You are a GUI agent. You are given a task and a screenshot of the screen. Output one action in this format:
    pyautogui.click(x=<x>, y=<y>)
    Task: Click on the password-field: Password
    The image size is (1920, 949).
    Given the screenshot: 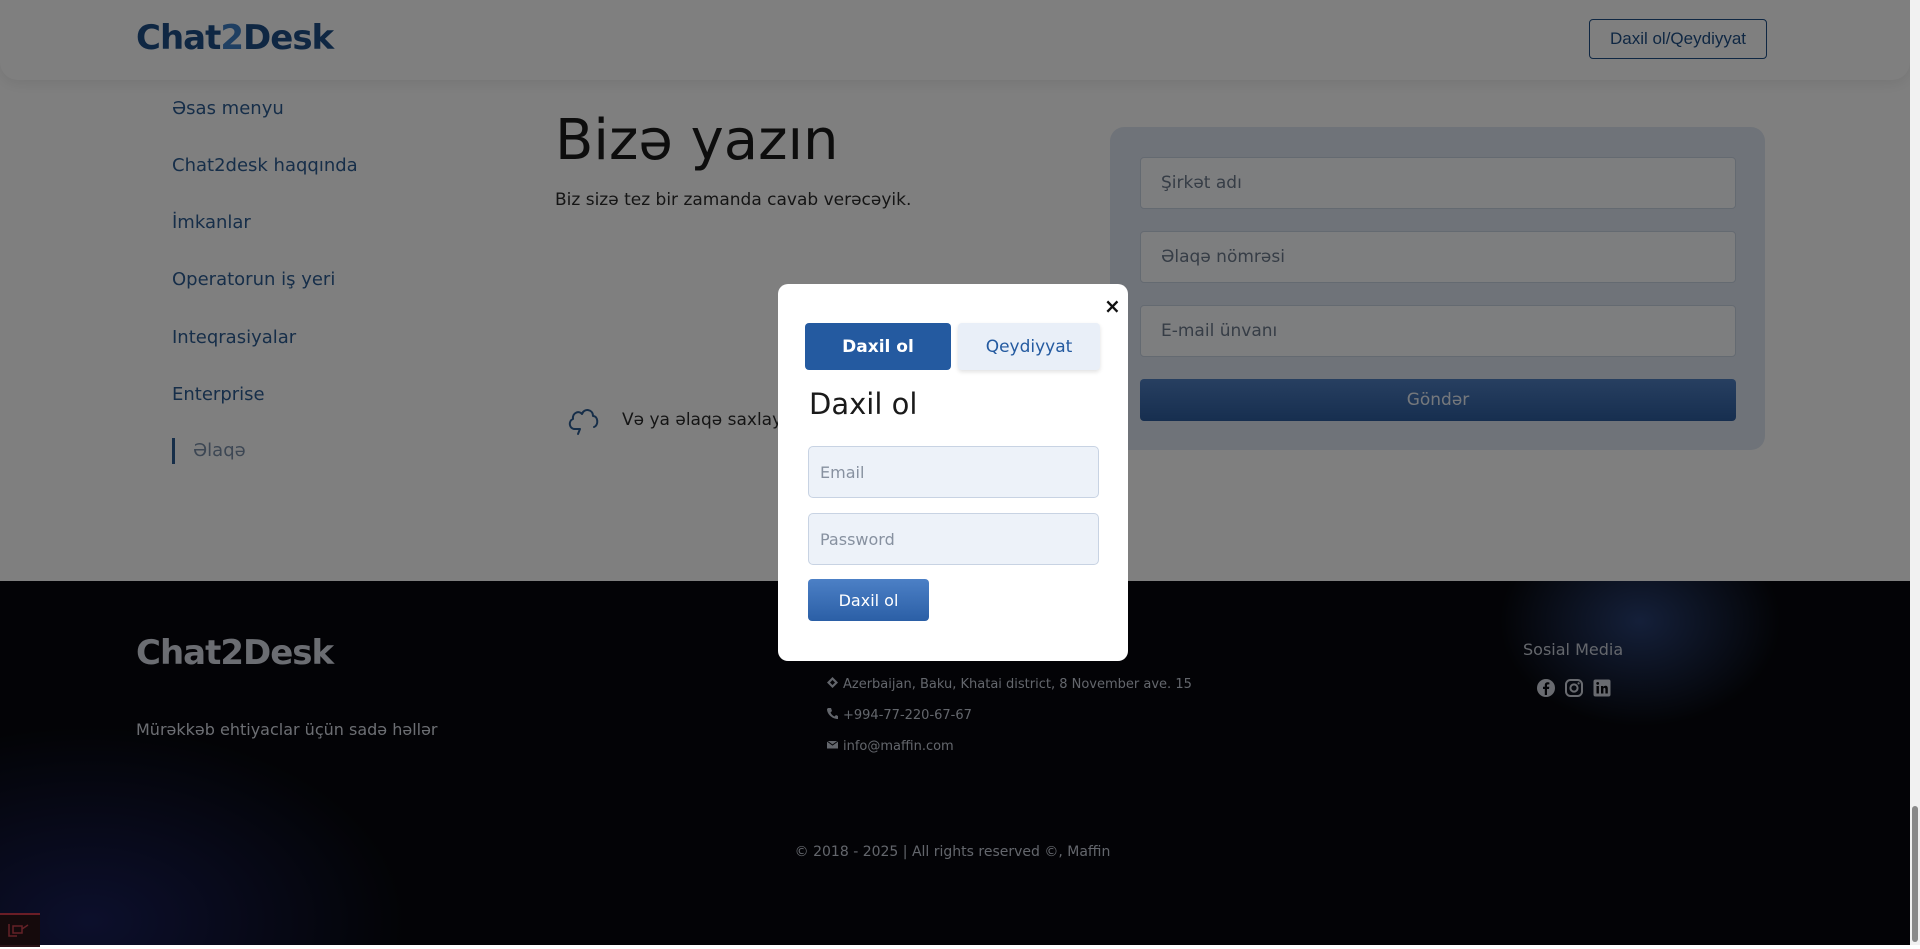 What is the action you would take?
    pyautogui.click(x=953, y=539)
    